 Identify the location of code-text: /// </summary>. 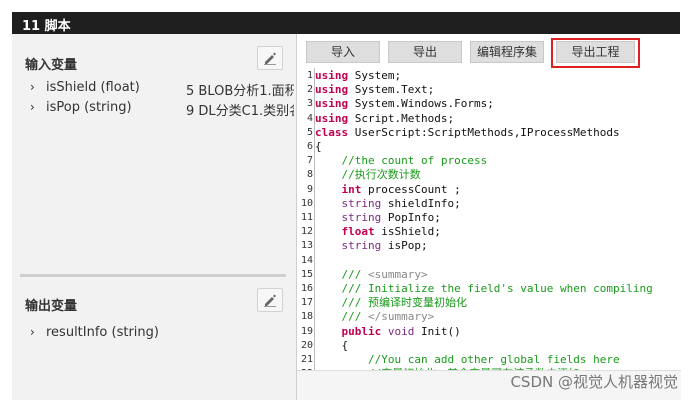
(374, 317).